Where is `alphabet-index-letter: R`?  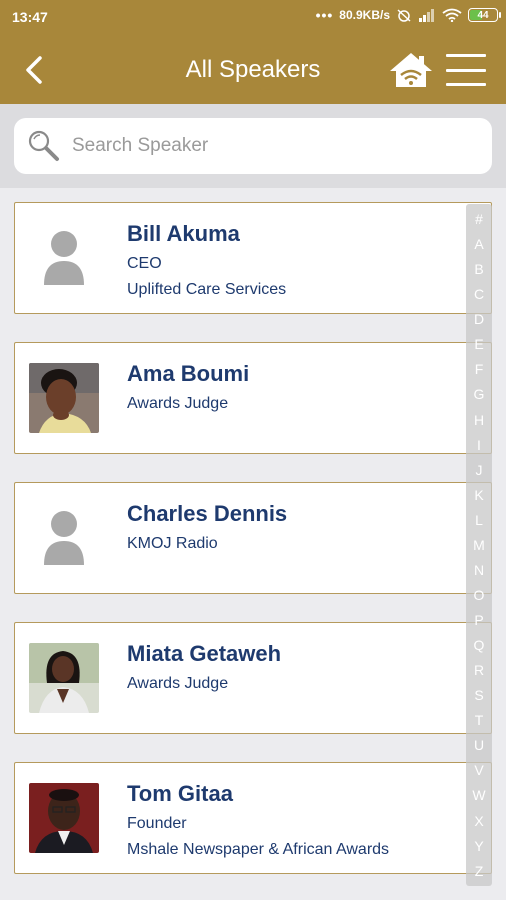 alphabet-index-letter: R is located at coordinates (479, 670).